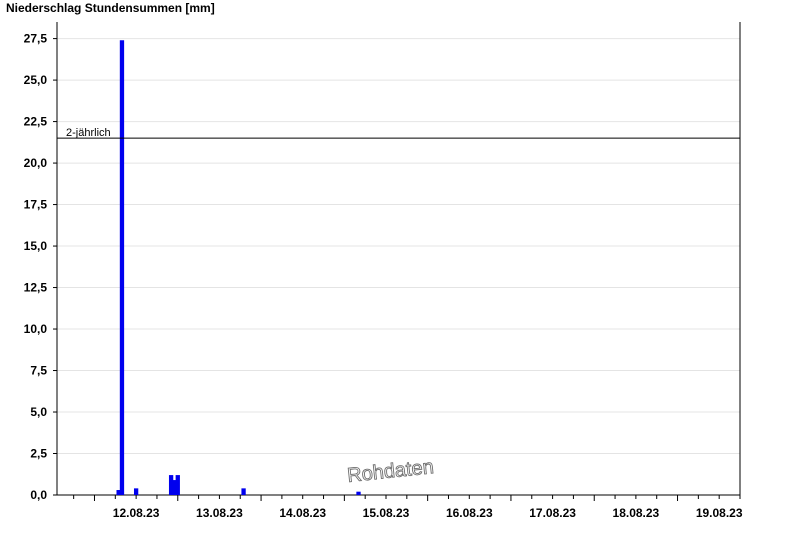  What do you see at coordinates (390, 471) in the screenshot?
I see `watermark-text: Rohdaten` at bounding box center [390, 471].